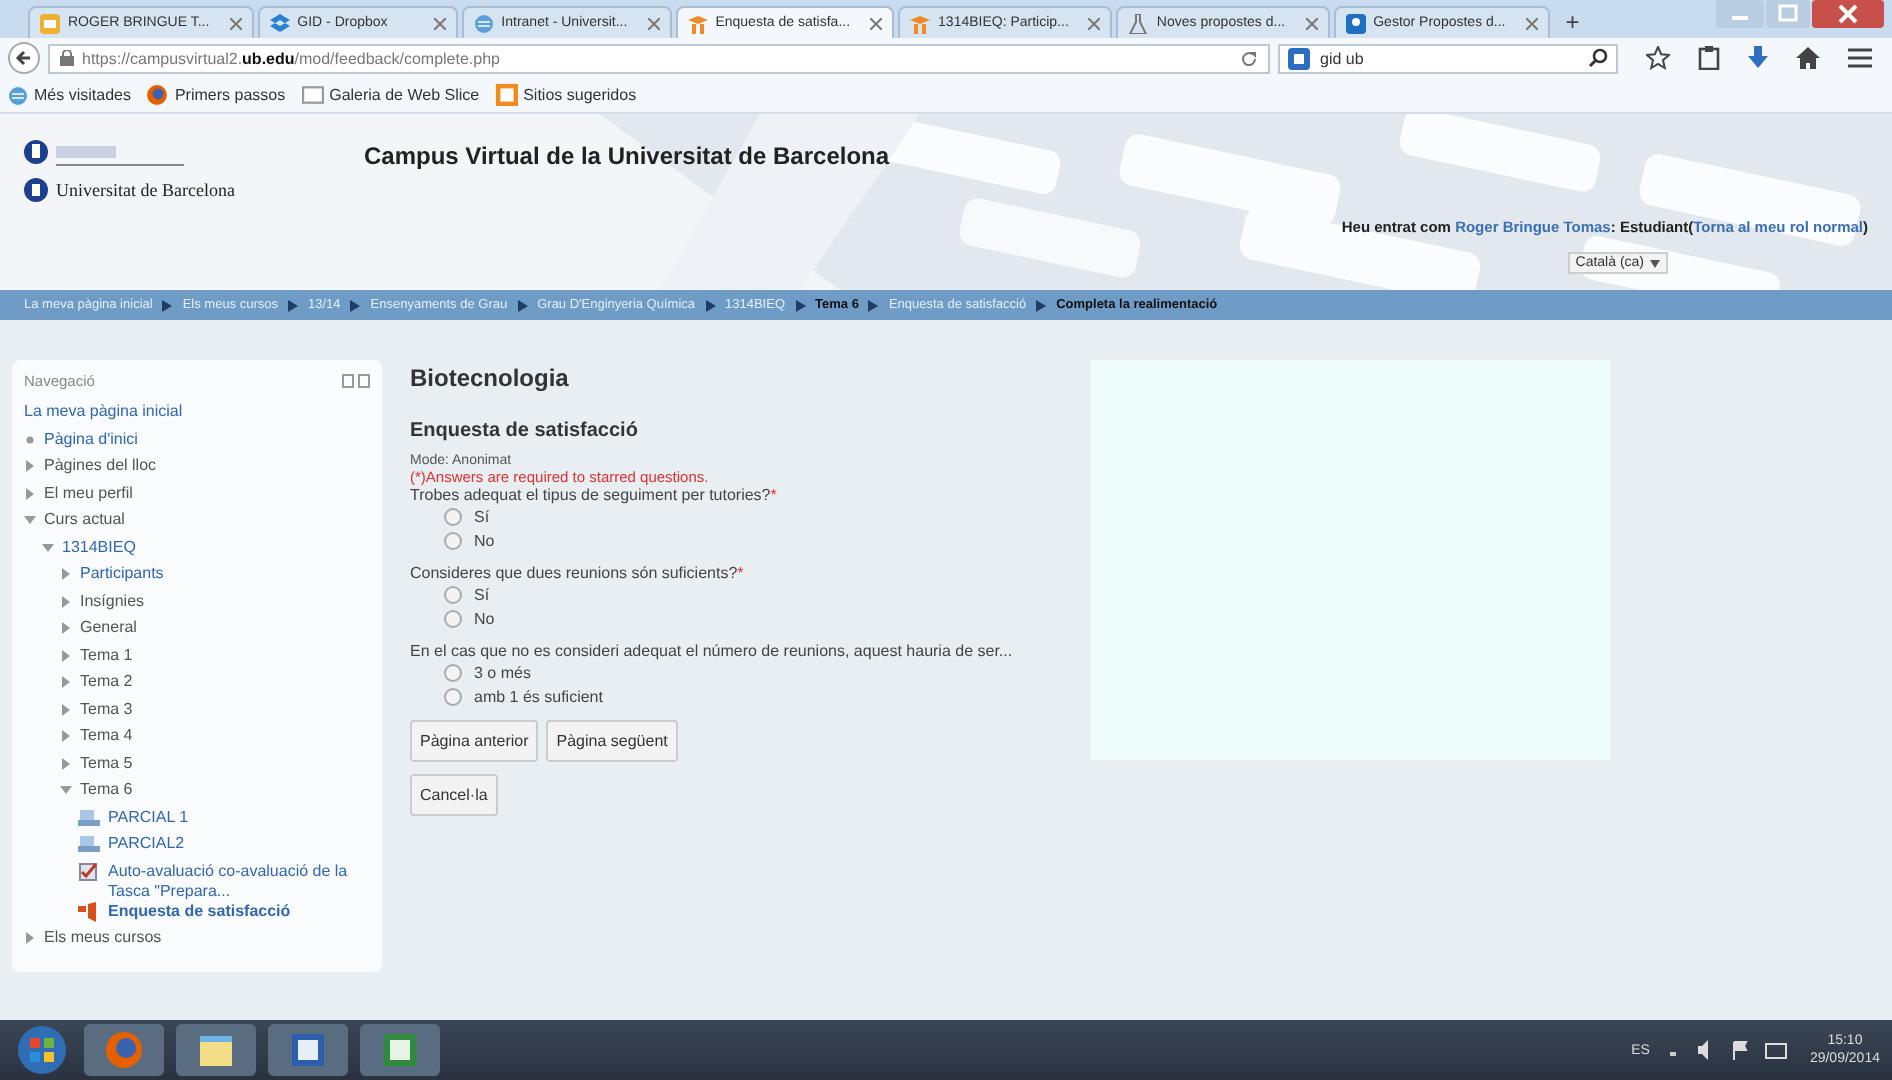 This screenshot has width=1892, height=1080. Describe the element at coordinates (106, 682) in the screenshot. I see `nav-item: Tema 2` at that location.